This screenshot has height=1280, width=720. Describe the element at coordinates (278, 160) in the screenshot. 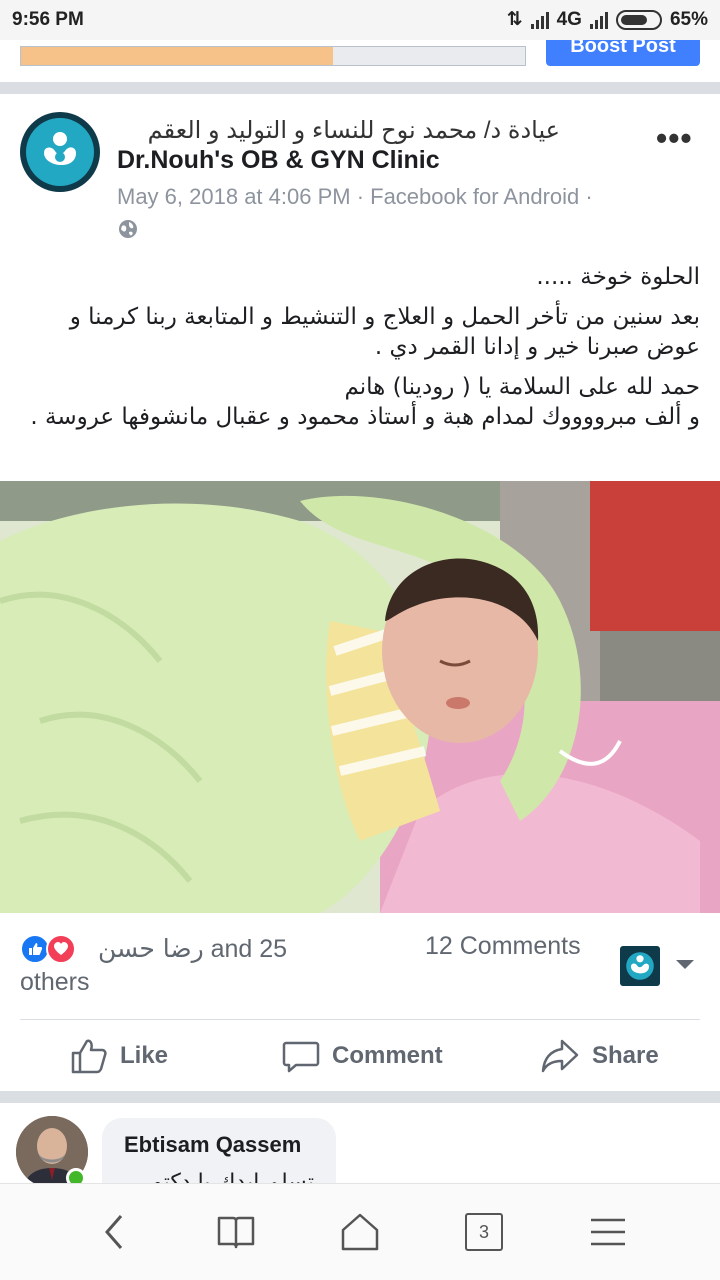

I see `page-name-english: Dr.Nouh's OB & GYN Clinic` at that location.